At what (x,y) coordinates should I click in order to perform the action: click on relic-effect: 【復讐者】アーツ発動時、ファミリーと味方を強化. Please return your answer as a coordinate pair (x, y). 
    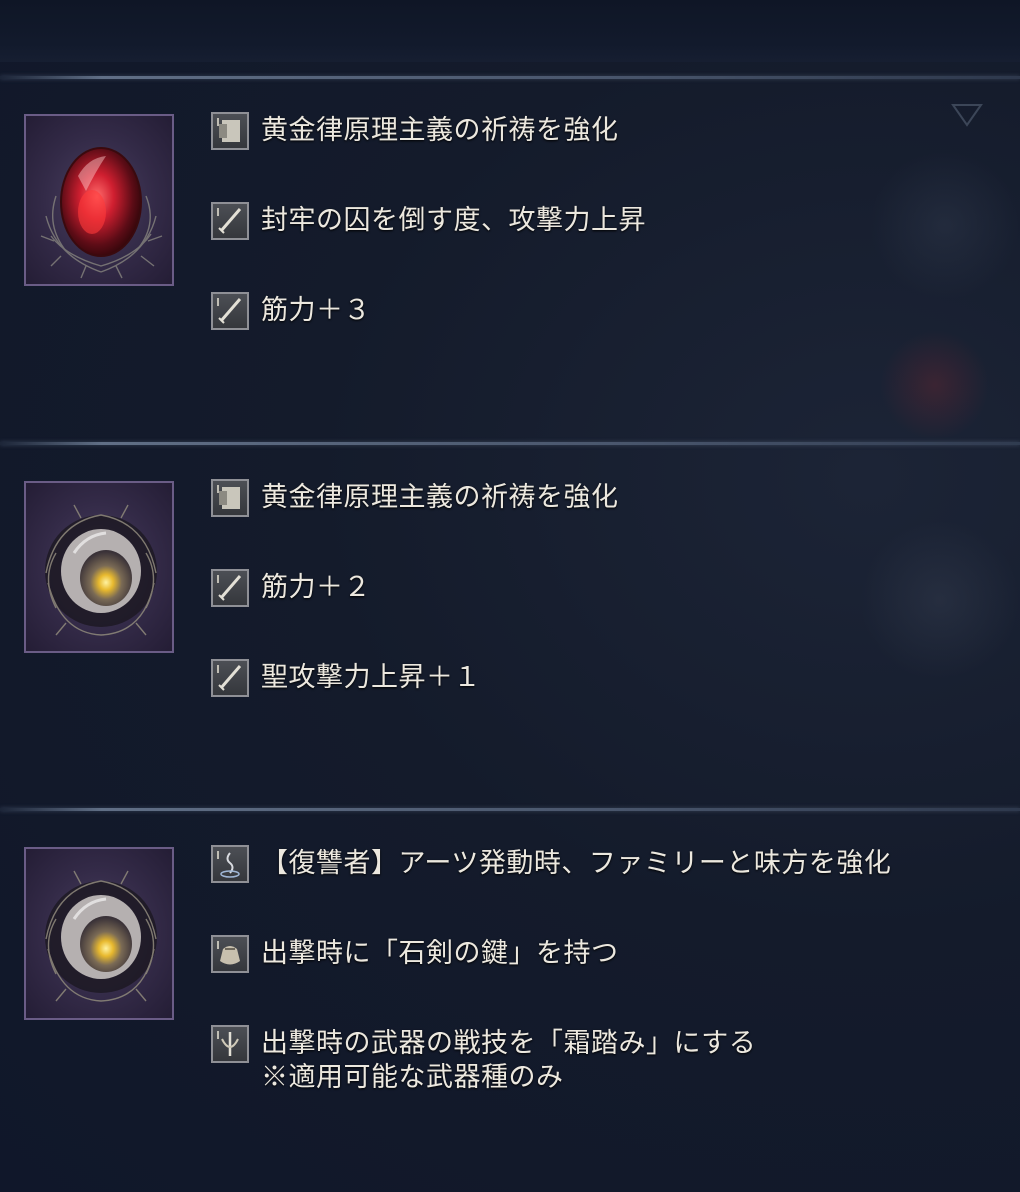
    Looking at the image, I should click on (551, 864).